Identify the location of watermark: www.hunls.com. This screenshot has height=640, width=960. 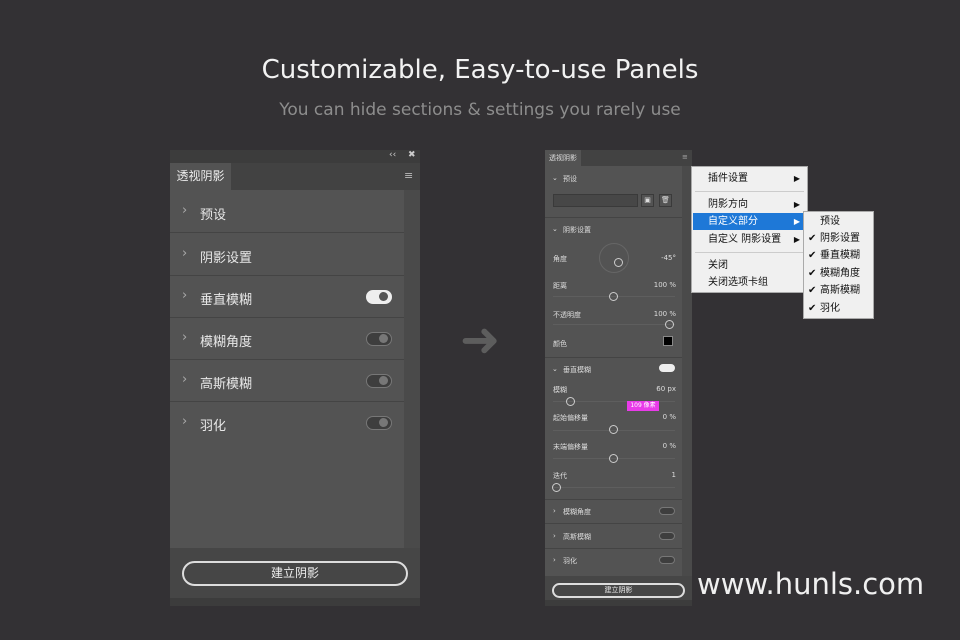
(811, 584).